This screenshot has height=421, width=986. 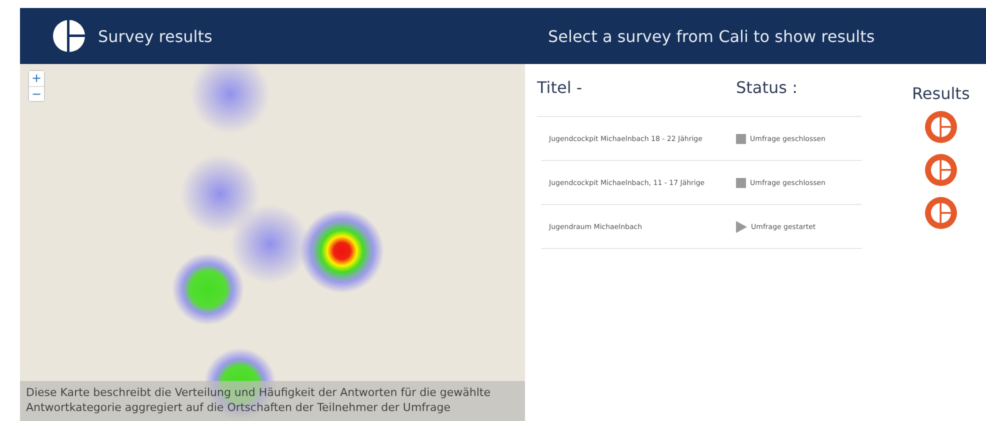 What do you see at coordinates (69, 36) in the screenshot?
I see `logo-icon` at bounding box center [69, 36].